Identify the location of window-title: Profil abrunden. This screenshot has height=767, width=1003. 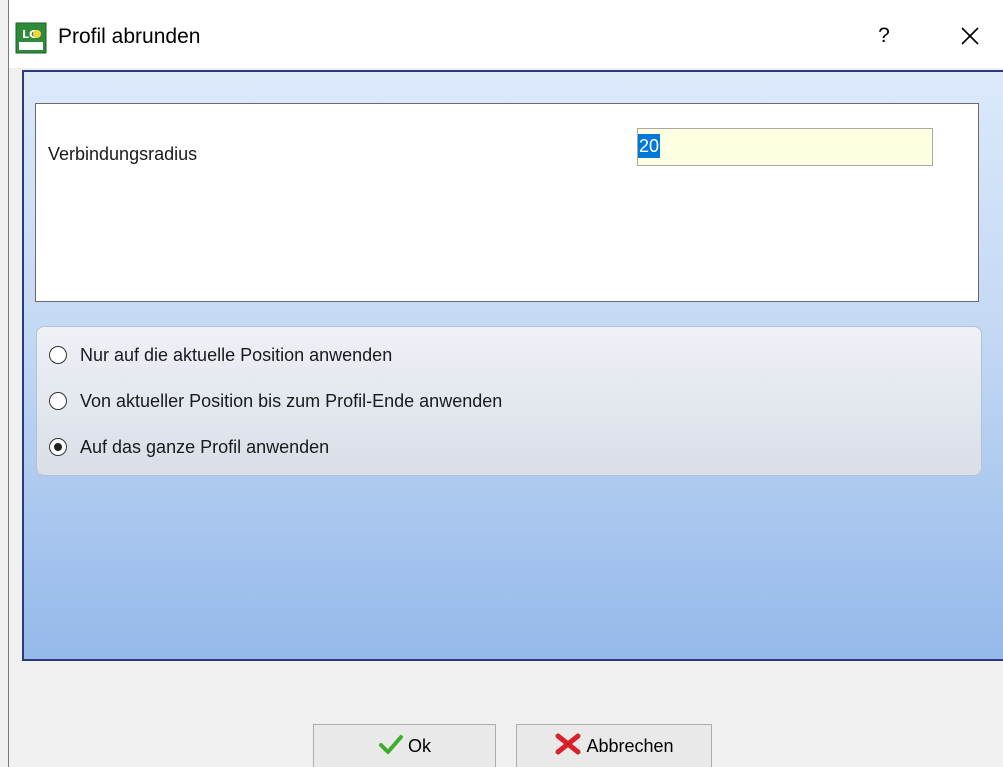
(129, 36).